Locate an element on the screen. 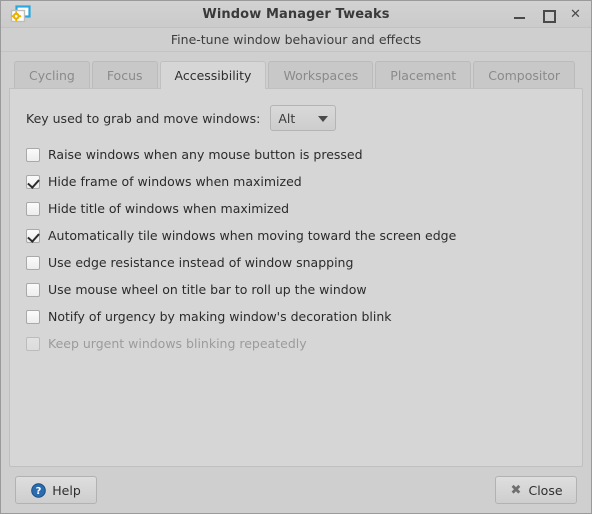  chevron-down-icon is located at coordinates (323, 119).